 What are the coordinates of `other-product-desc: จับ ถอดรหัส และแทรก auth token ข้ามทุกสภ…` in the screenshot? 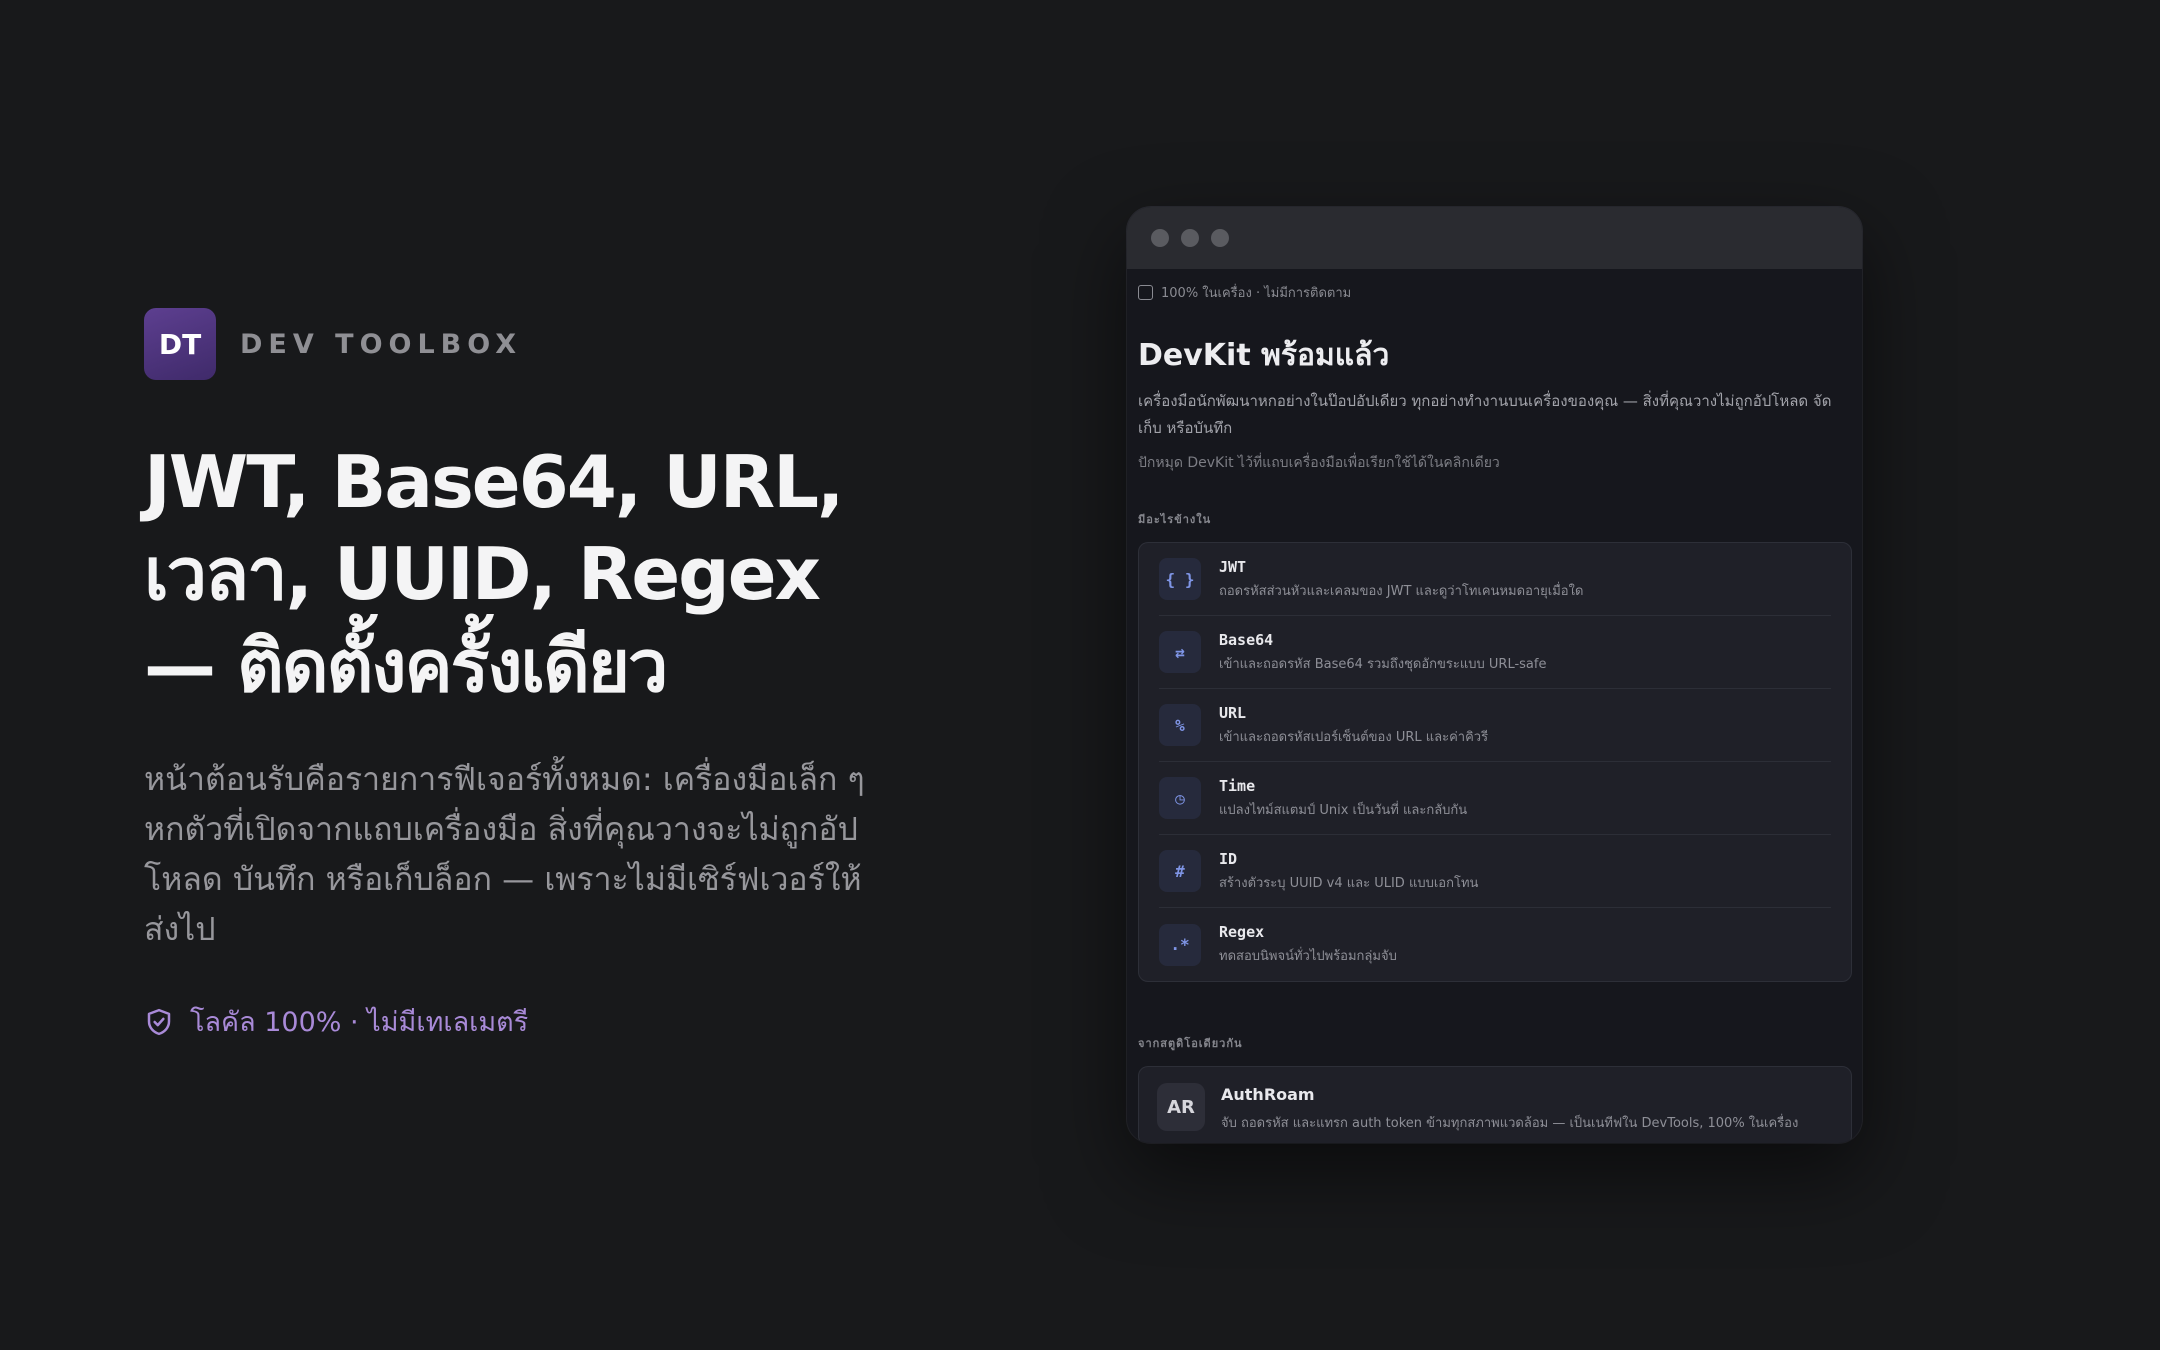 It's located at (1510, 1123).